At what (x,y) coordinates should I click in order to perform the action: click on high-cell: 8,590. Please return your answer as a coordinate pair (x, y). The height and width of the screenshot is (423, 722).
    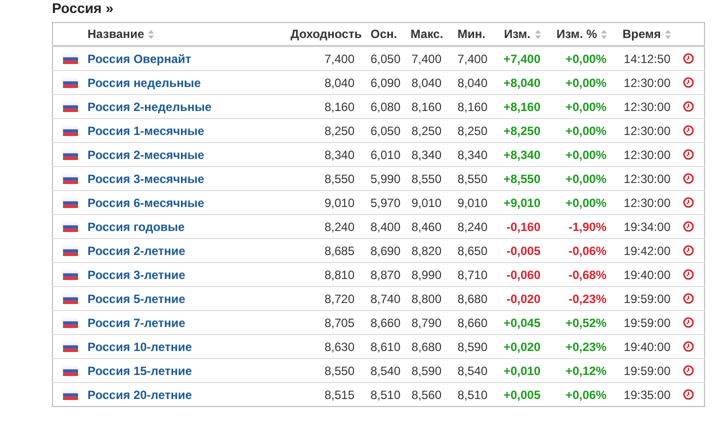
    Looking at the image, I should click on (426, 371).